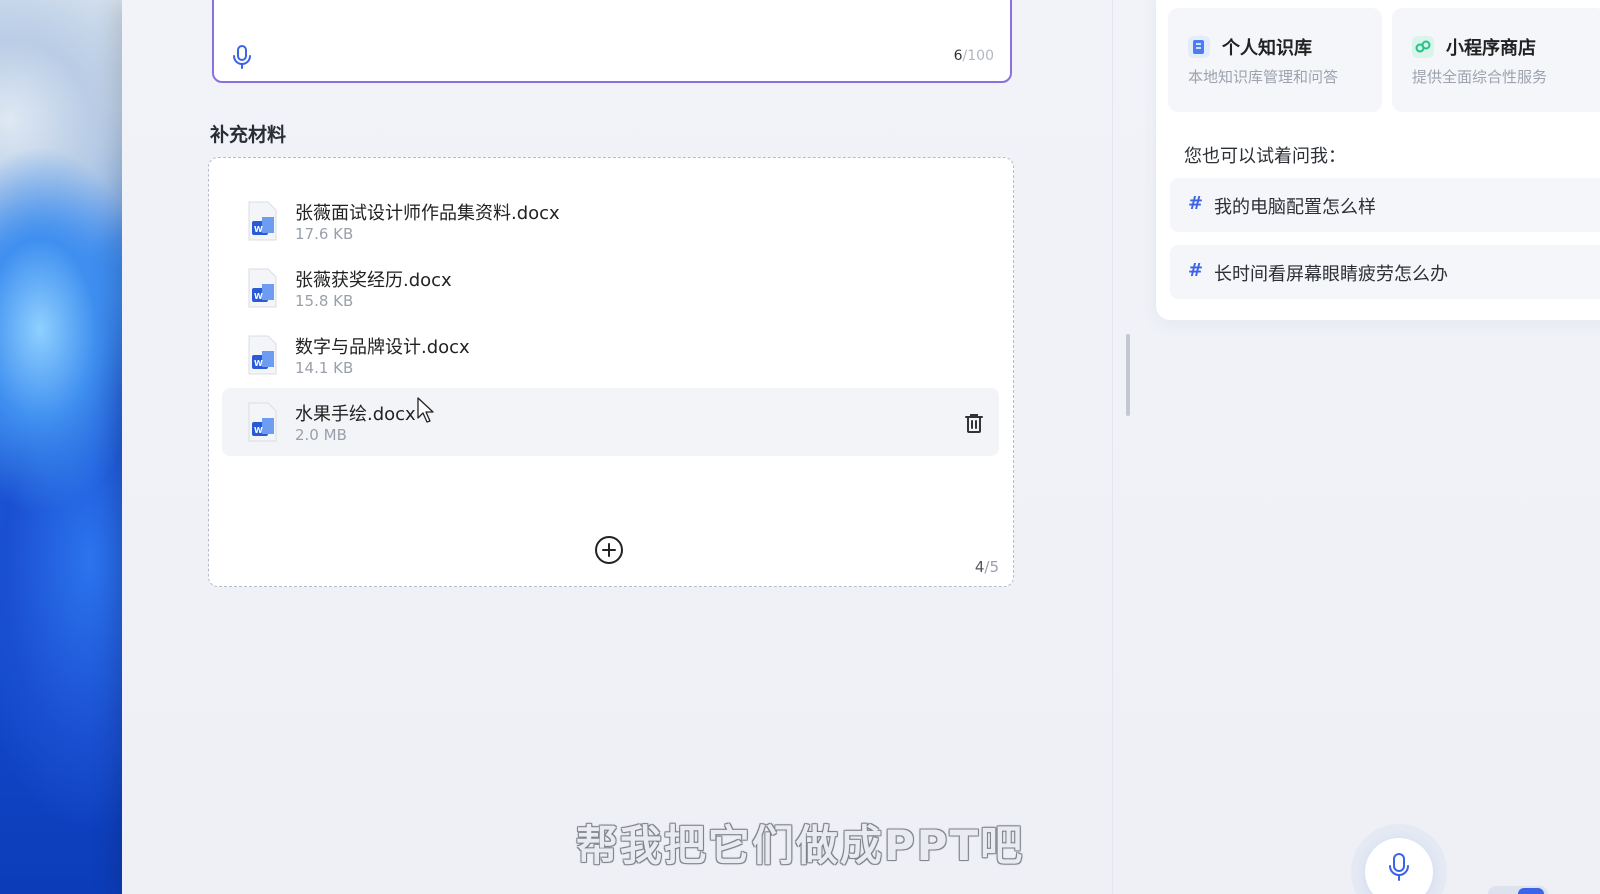 The width and height of the screenshot is (1600, 894). What do you see at coordinates (610, 221) in the screenshot?
I see `file-item: W 张薇面试设计师作品集资料.docx 17.6 KB` at bounding box center [610, 221].